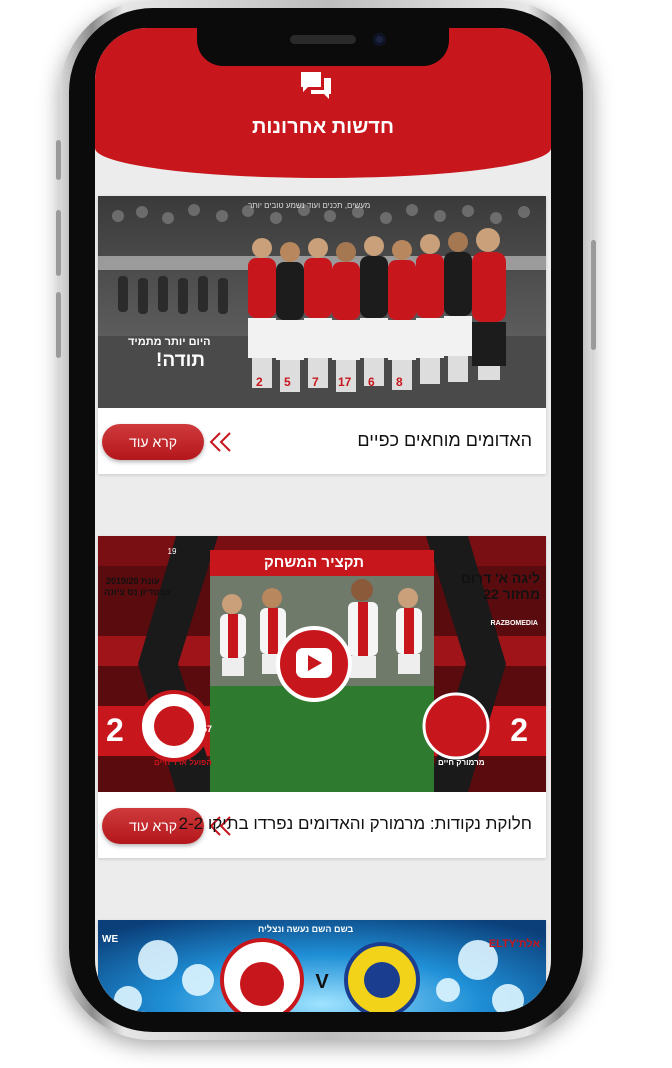 The height and width of the screenshot is (1068, 672). Describe the element at coordinates (115, 730) in the screenshot. I see `home-score: 2` at that location.